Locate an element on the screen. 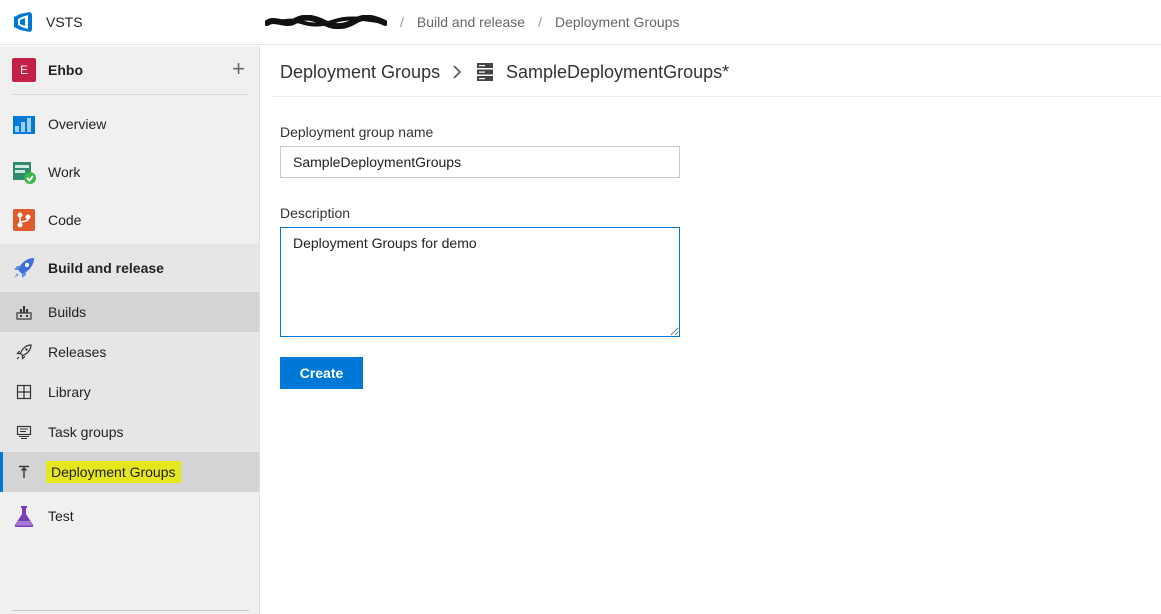 This screenshot has height=614, width=1161. sidebar-item-label: Overview is located at coordinates (77, 124).